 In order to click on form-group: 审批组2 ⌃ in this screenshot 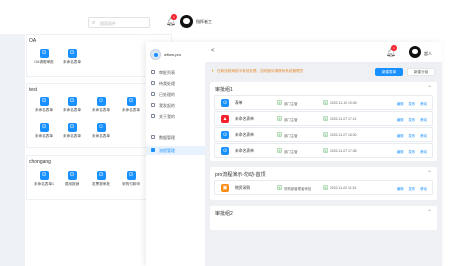, I will do `click(323, 218)`.